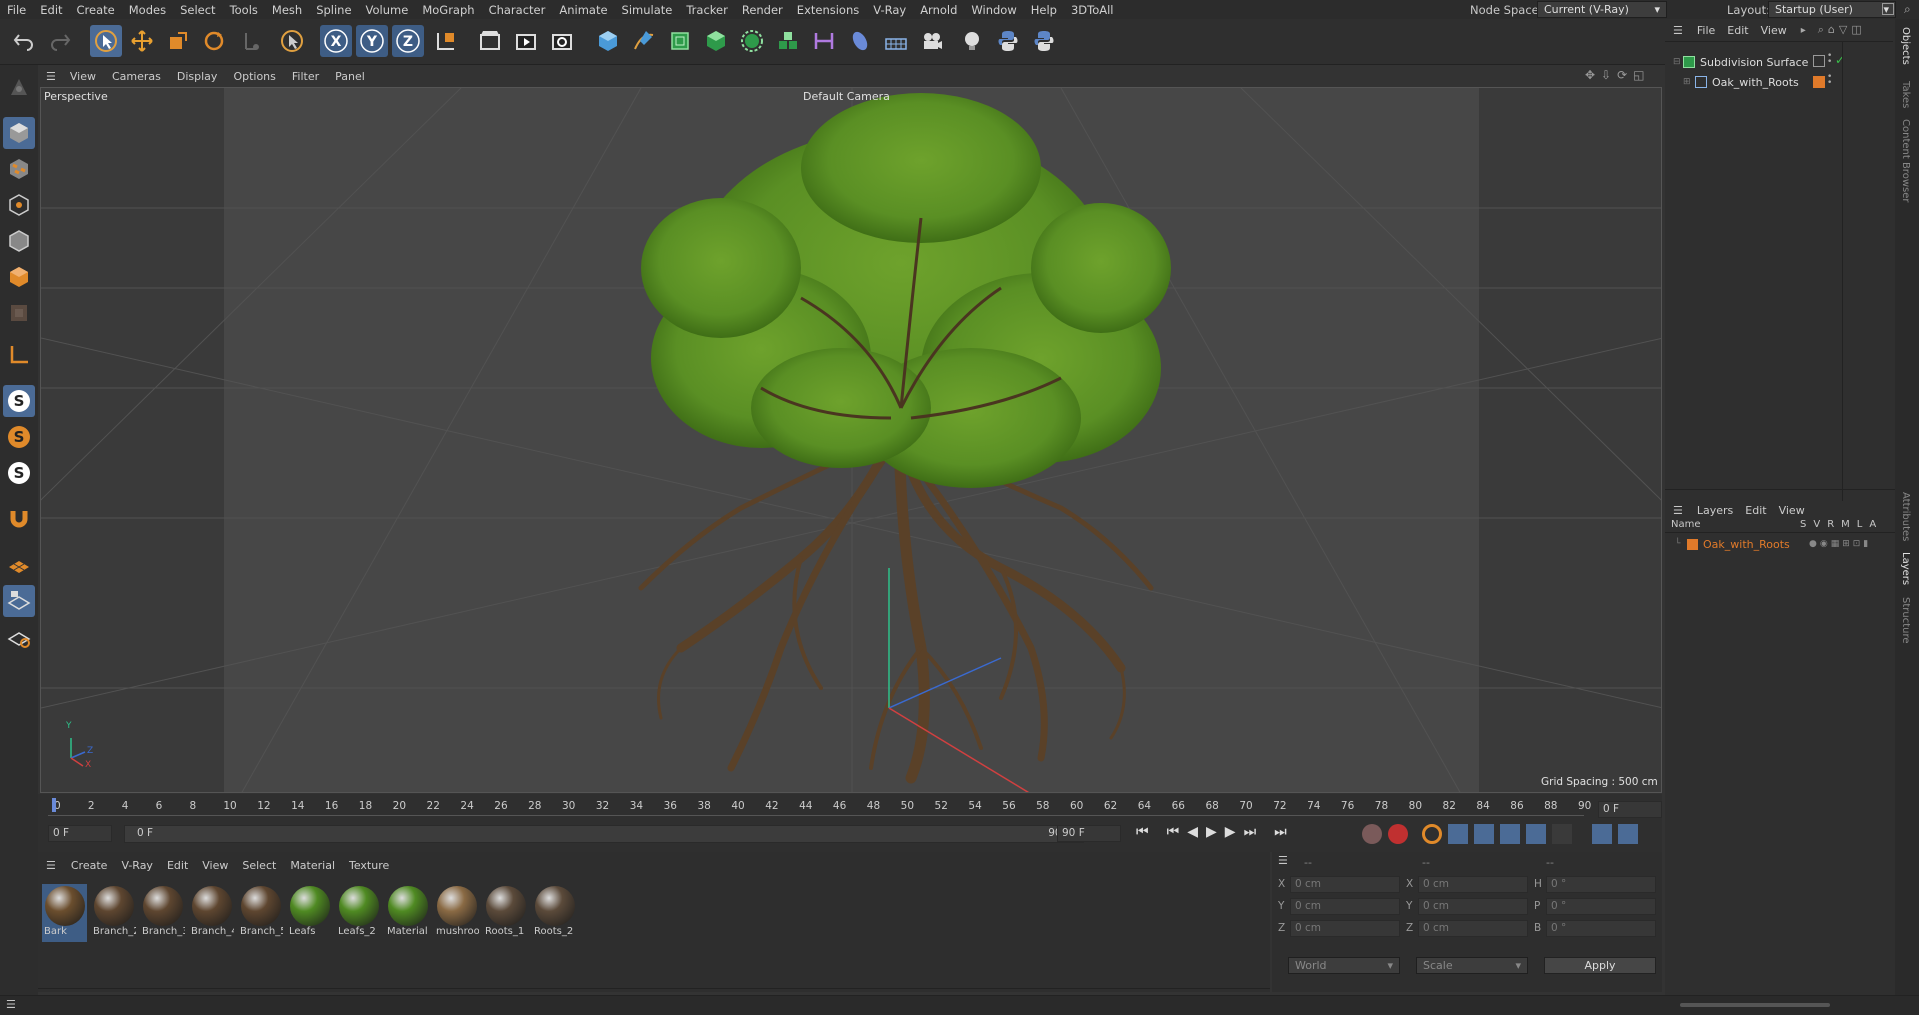  Describe the element at coordinates (64, 913) in the screenshot. I see `material-swatch: Bark` at that location.